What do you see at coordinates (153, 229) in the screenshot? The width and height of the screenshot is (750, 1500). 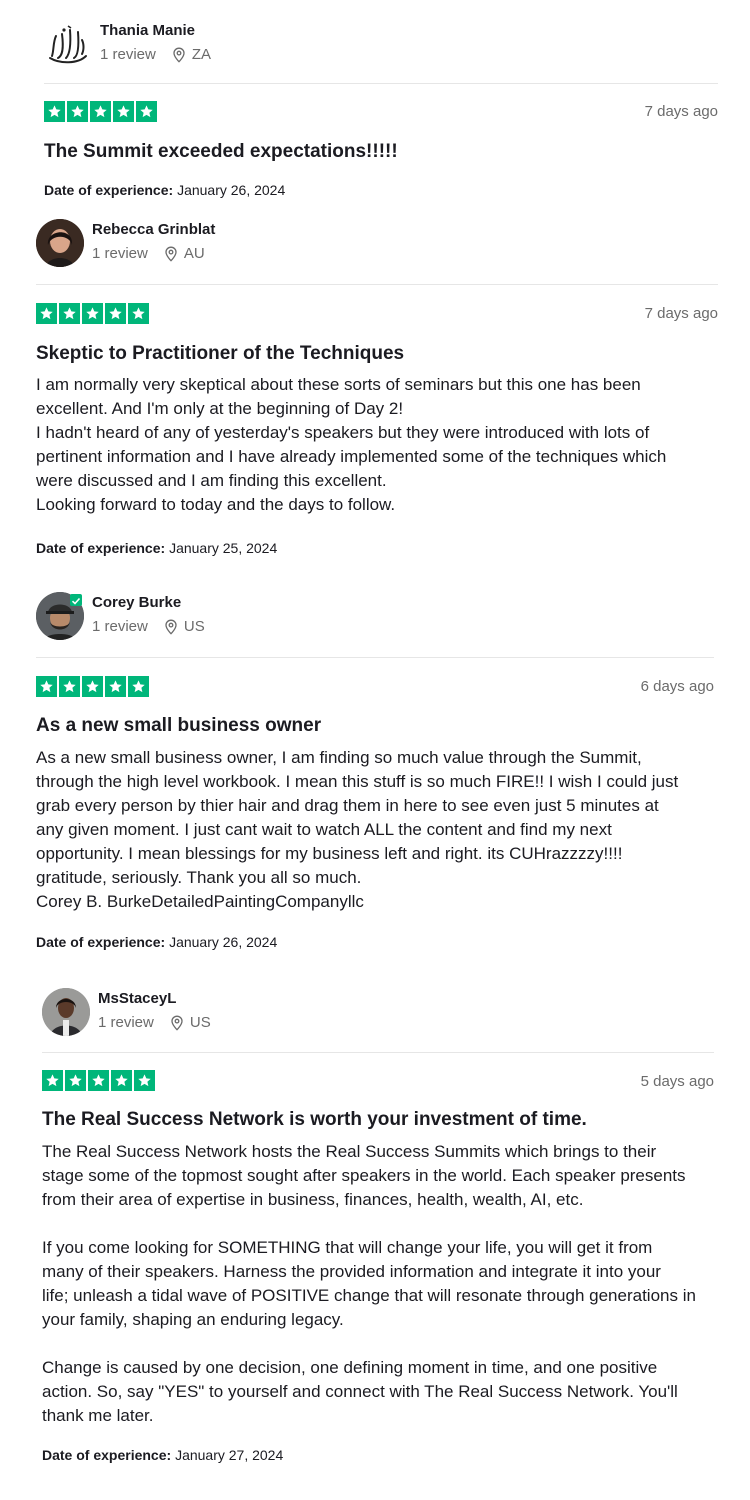 I see `reviewer-name: Rebecca Grinblat` at bounding box center [153, 229].